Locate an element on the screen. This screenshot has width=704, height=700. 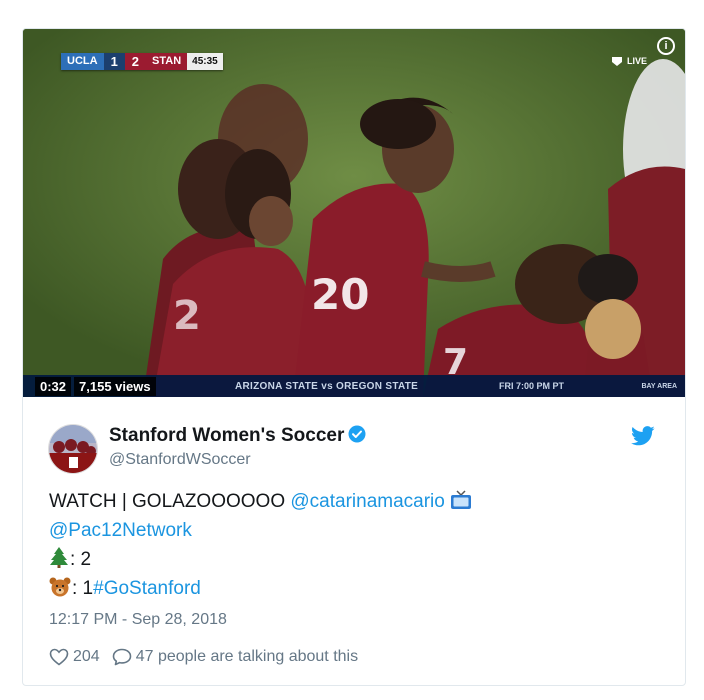
tv-emoji-icon is located at coordinates (461, 499).